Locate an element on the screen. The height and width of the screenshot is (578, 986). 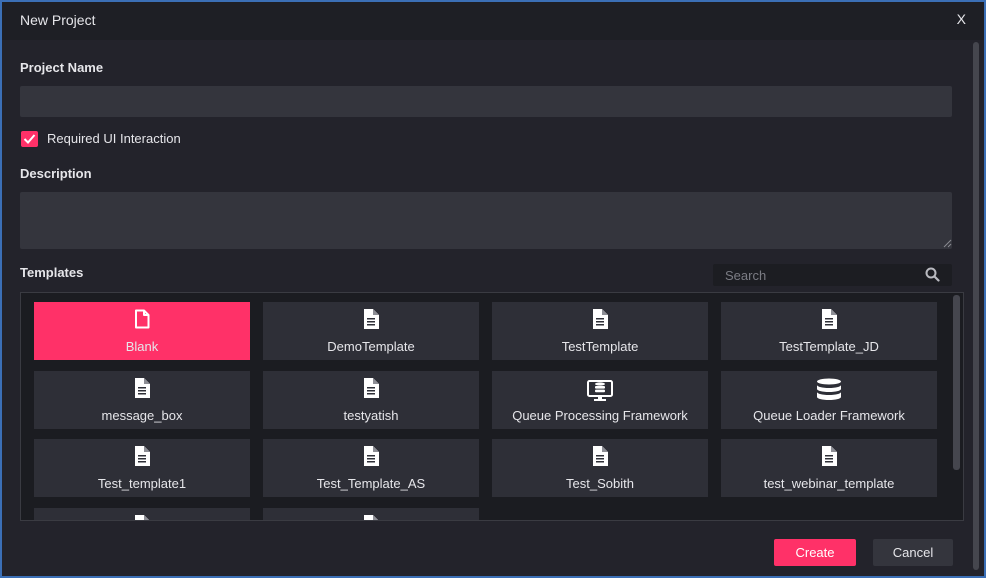
template-tile: DemoTemplate is located at coordinates (371, 331).